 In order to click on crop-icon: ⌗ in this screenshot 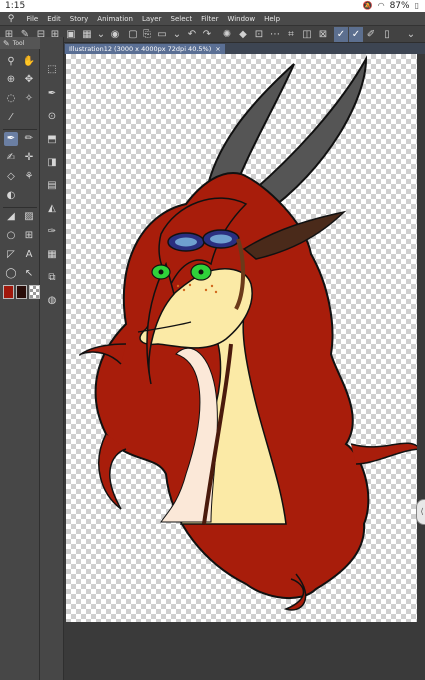, I will do `click(291, 34)`.